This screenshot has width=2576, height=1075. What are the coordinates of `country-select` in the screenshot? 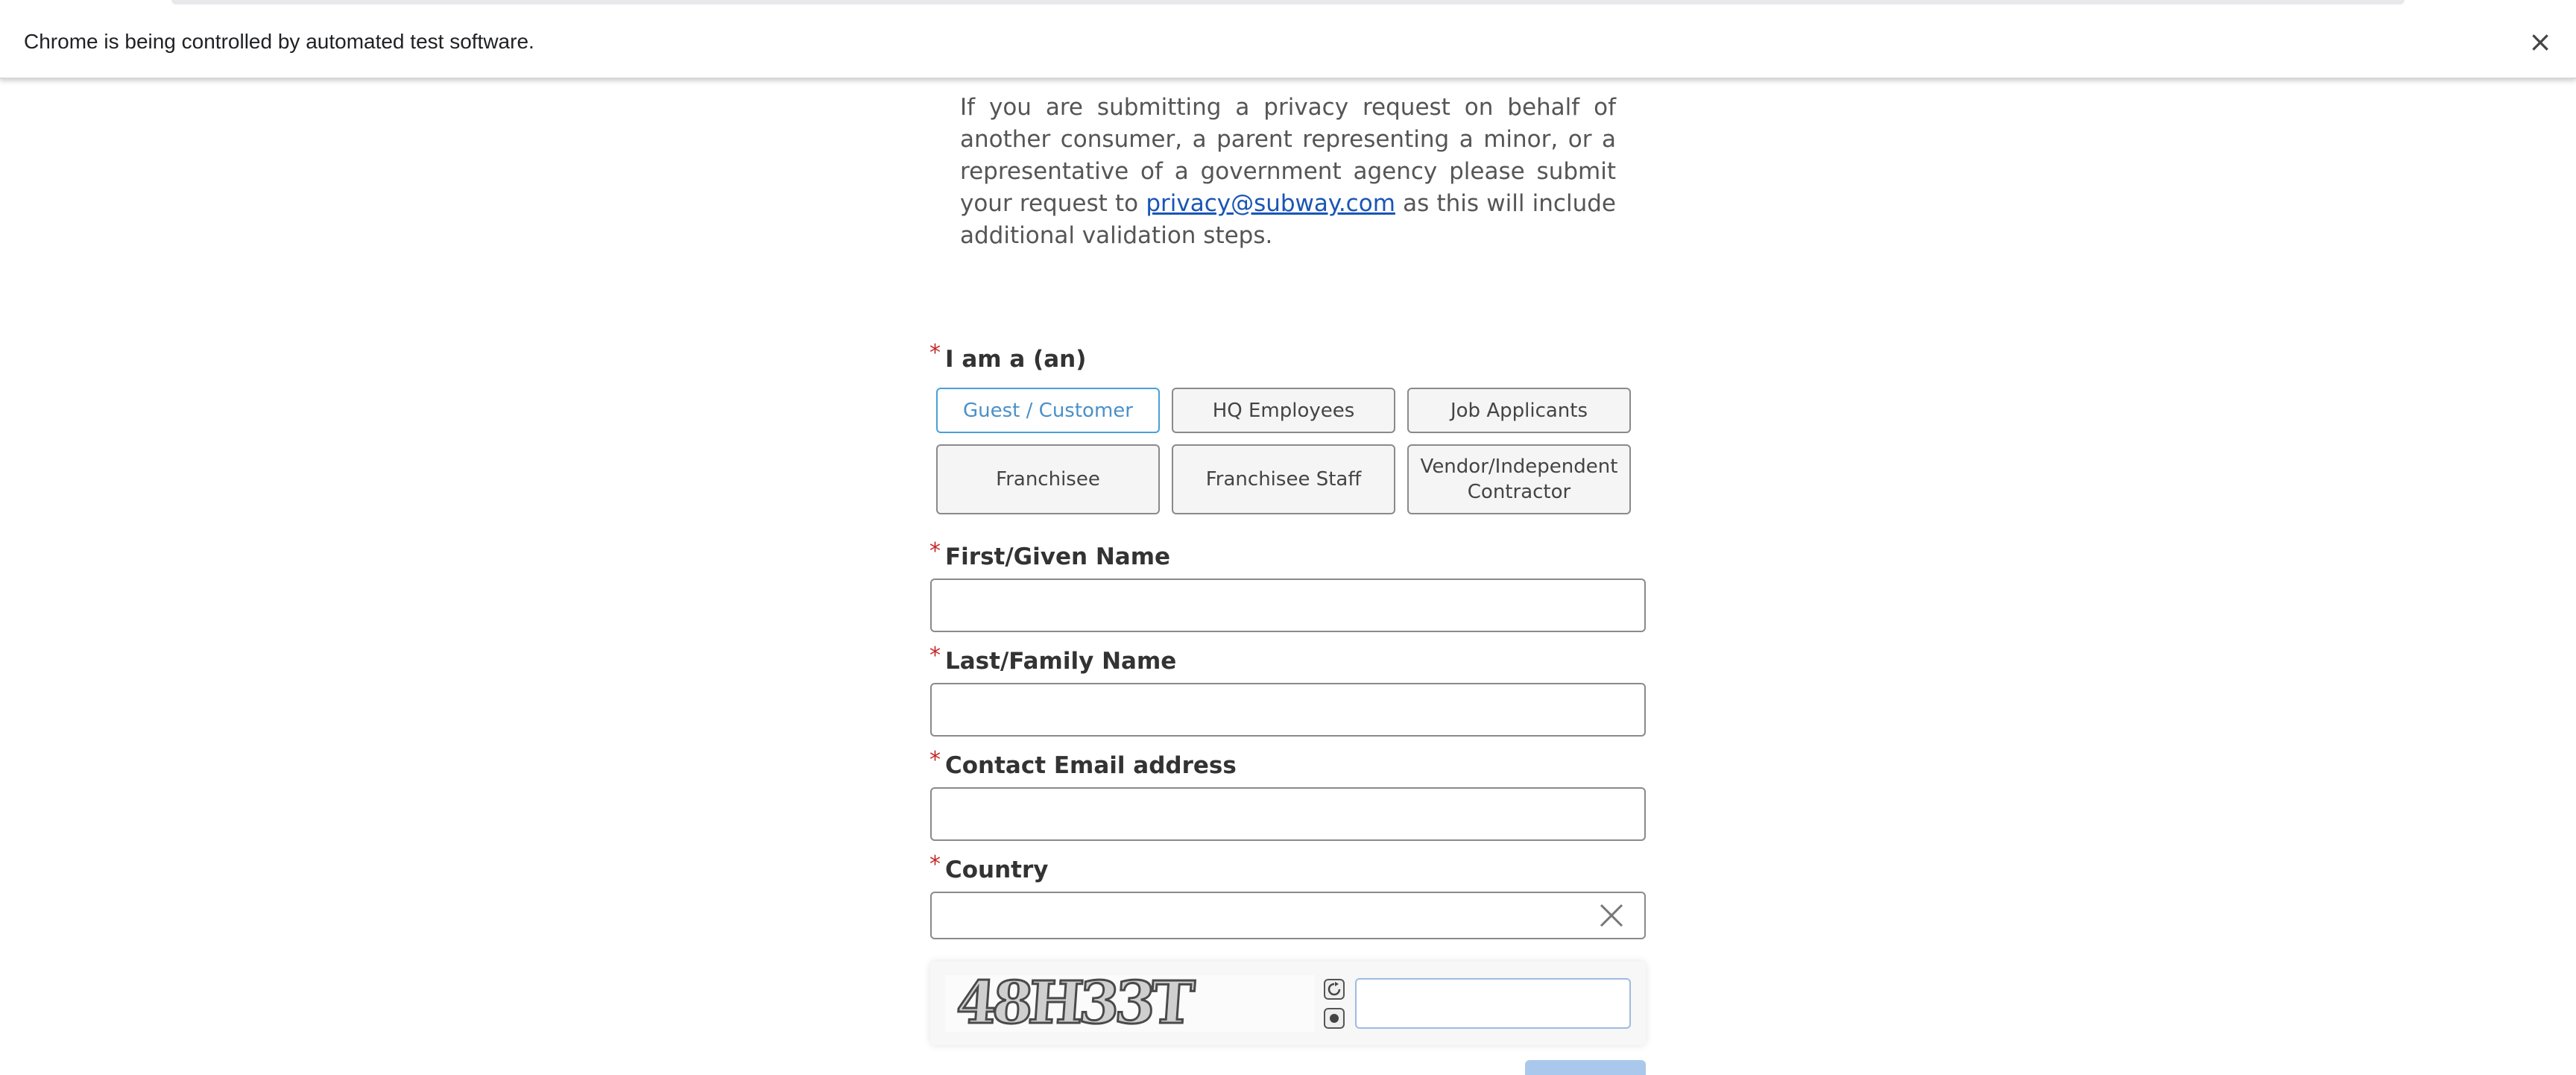 It's located at (1288, 915).